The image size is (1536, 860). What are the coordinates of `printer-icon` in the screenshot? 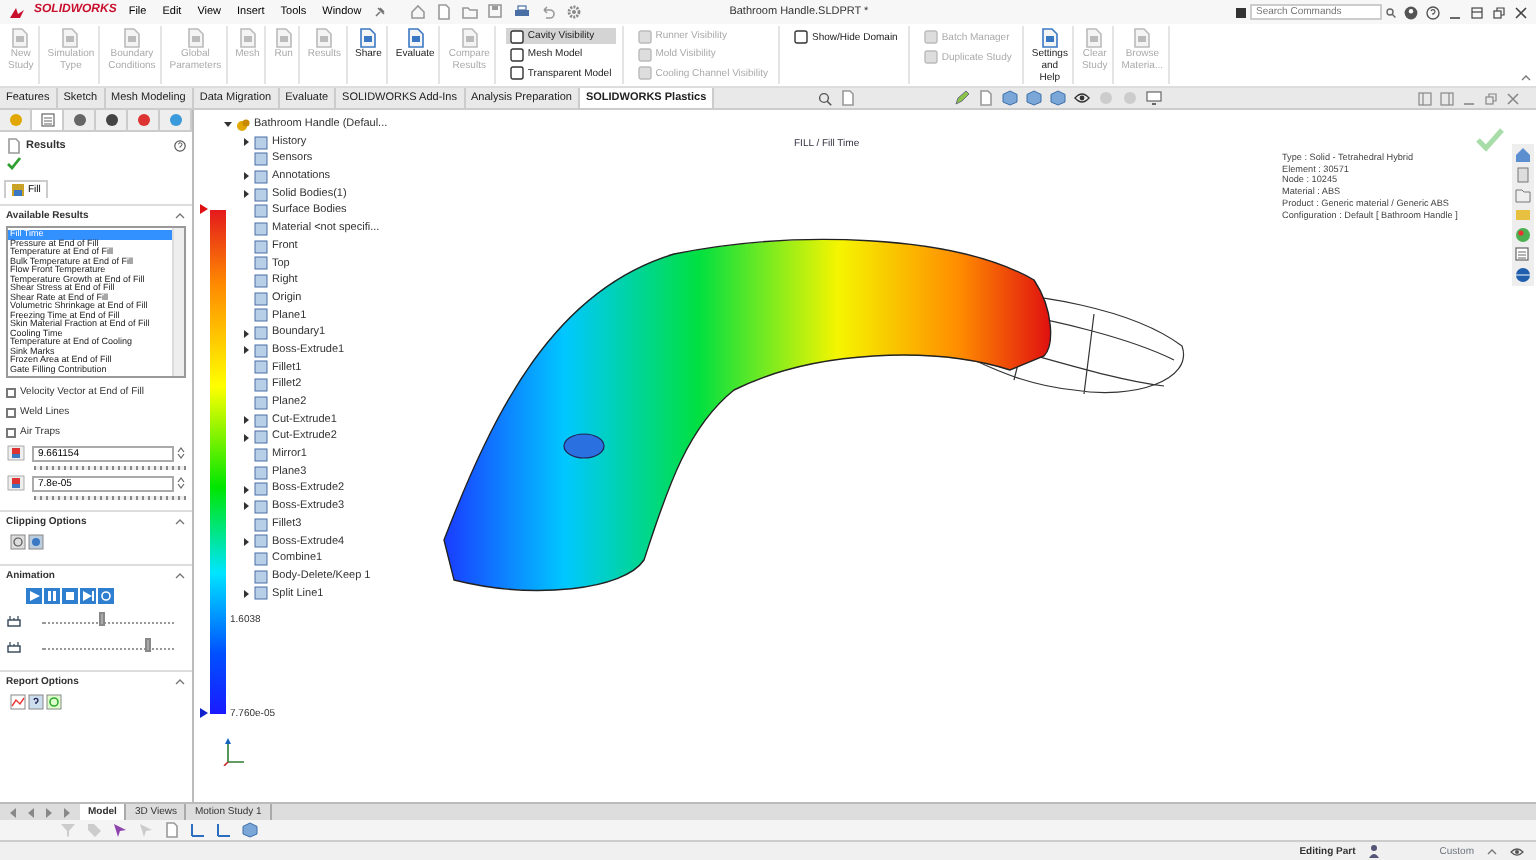 It's located at (521, 12).